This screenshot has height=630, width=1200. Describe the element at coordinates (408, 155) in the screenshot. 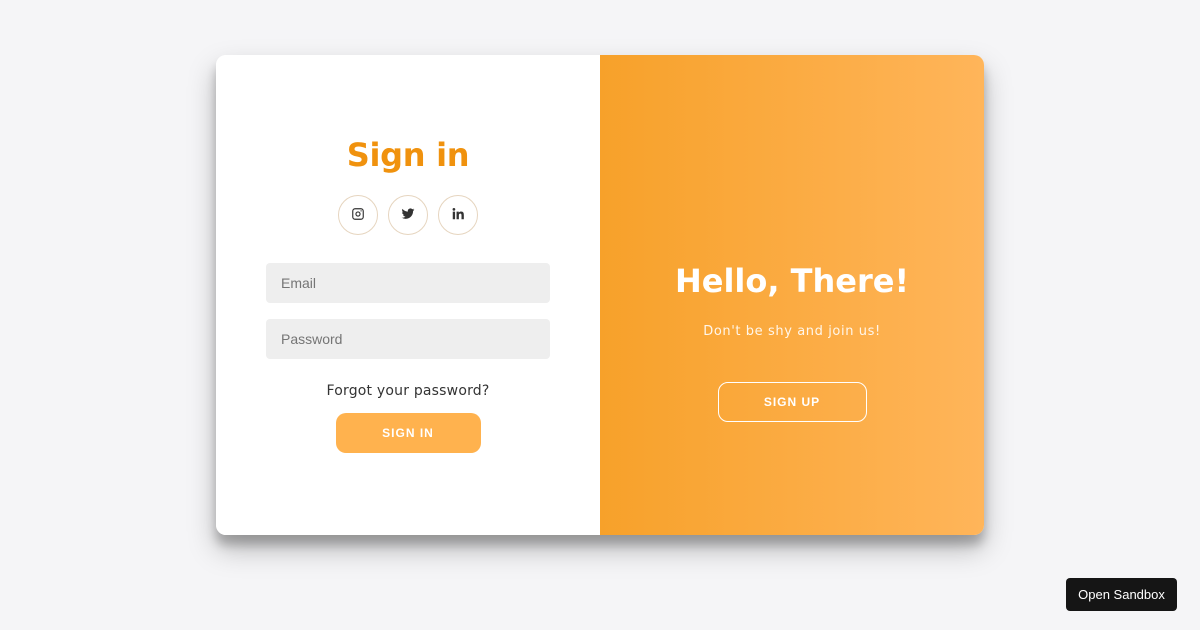

I see `sign-in-title: Sign in` at that location.